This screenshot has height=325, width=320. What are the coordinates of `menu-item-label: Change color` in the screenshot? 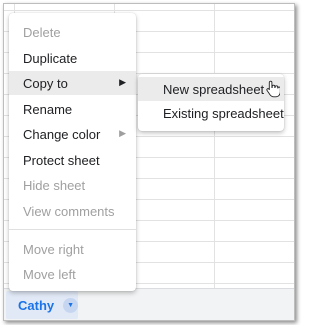 It's located at (62, 134).